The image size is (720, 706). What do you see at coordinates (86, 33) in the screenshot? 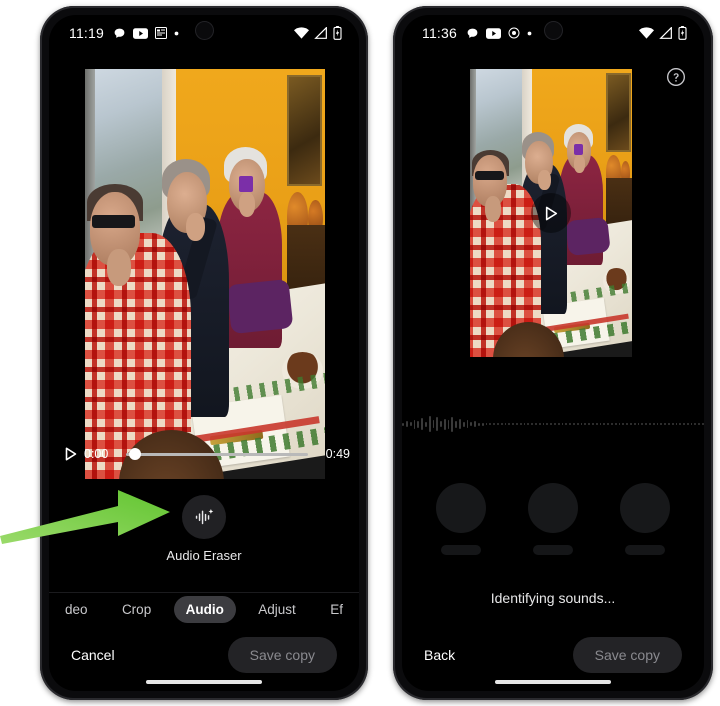
I see `status-time: 11:19` at bounding box center [86, 33].